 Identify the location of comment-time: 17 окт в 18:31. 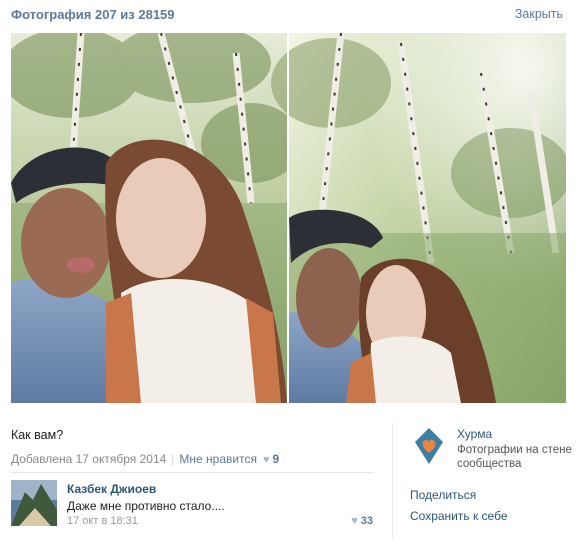
(102, 521).